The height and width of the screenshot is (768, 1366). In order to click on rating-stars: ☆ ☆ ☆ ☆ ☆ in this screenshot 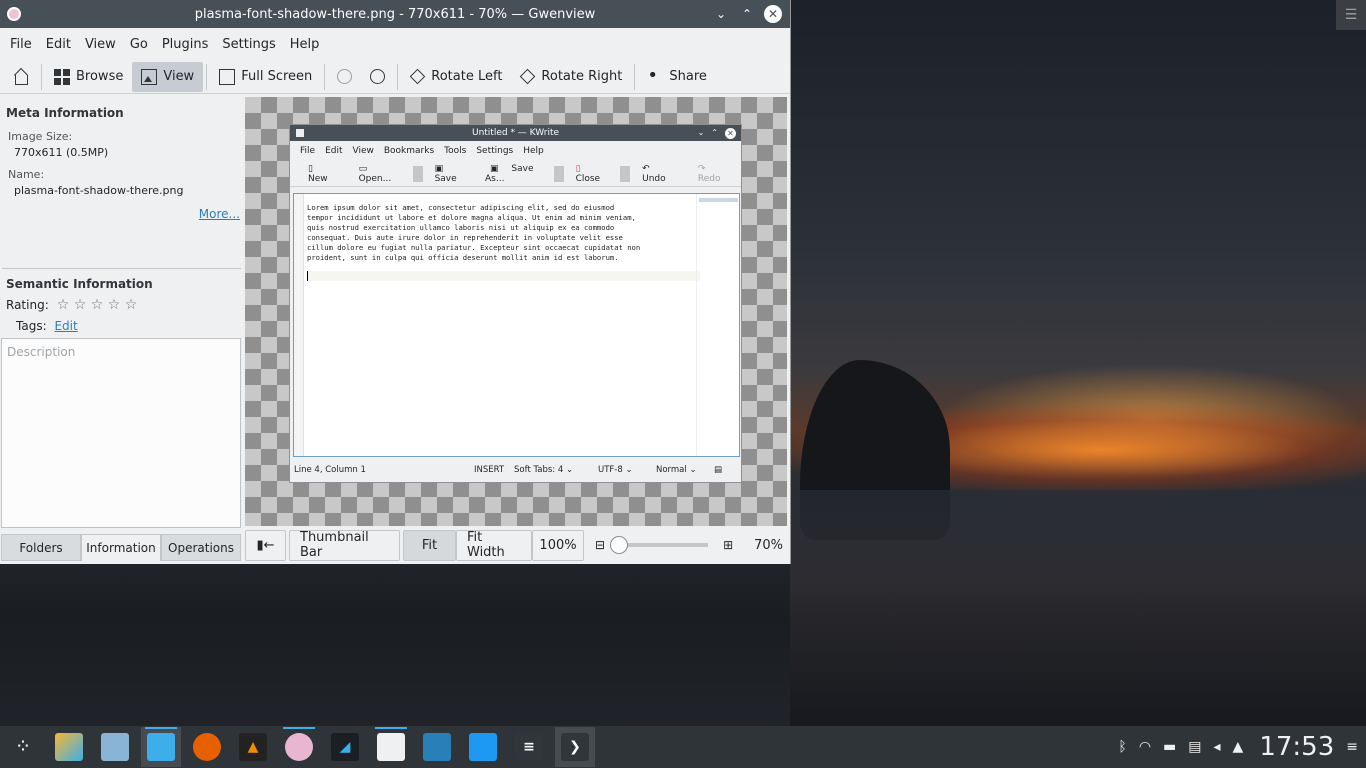, I will do `click(99, 305)`.